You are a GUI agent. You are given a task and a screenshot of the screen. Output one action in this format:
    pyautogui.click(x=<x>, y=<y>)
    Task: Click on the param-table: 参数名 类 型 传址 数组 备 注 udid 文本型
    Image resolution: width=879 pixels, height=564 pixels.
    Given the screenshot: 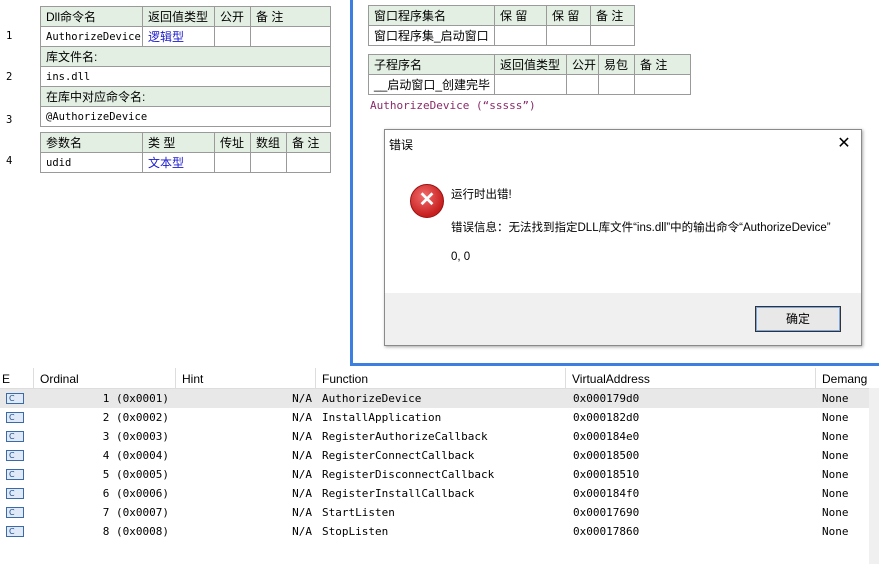 What is the action you would take?
    pyautogui.click(x=185, y=152)
    